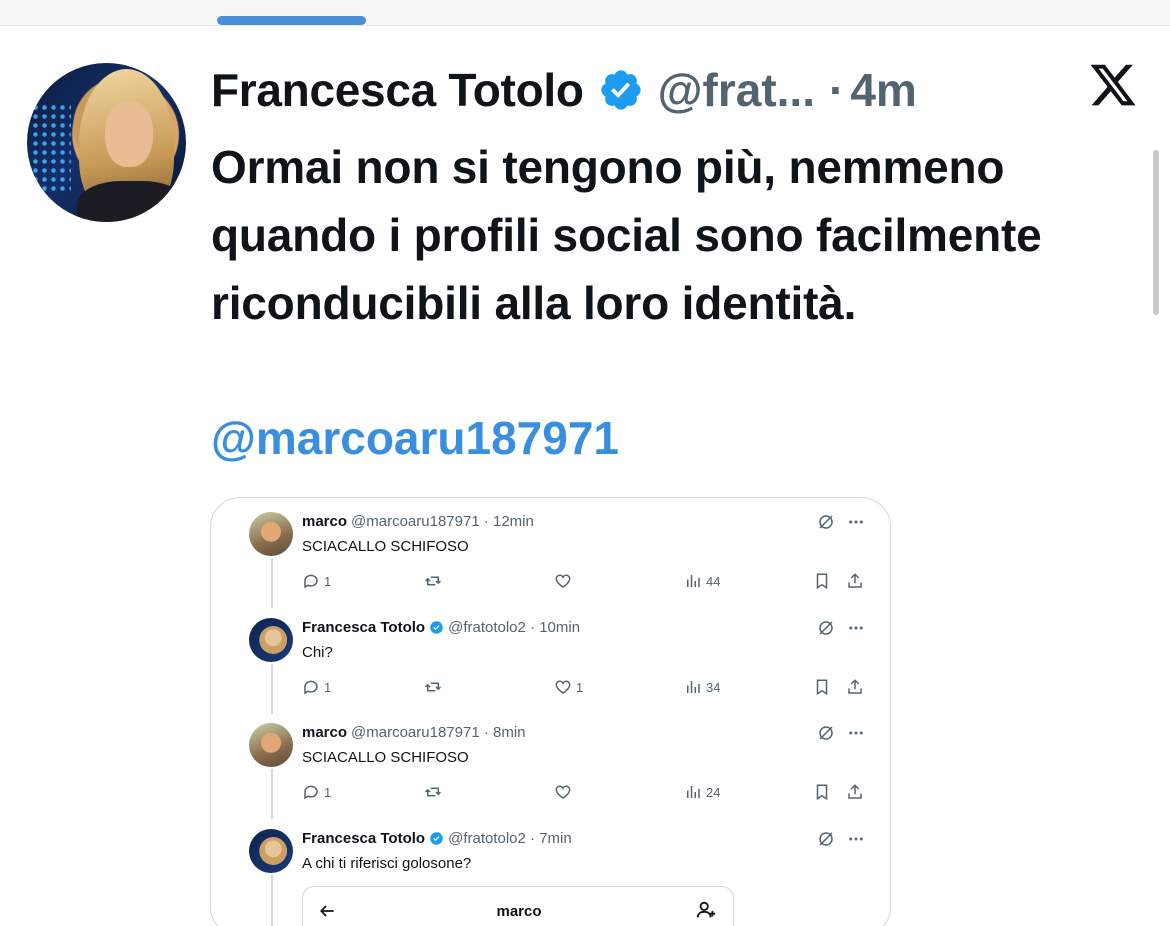 Image resolution: width=1170 pixels, height=926 pixels. I want to click on tweet-header: Francesca Totolo @frat... · 4m, so click(564, 90).